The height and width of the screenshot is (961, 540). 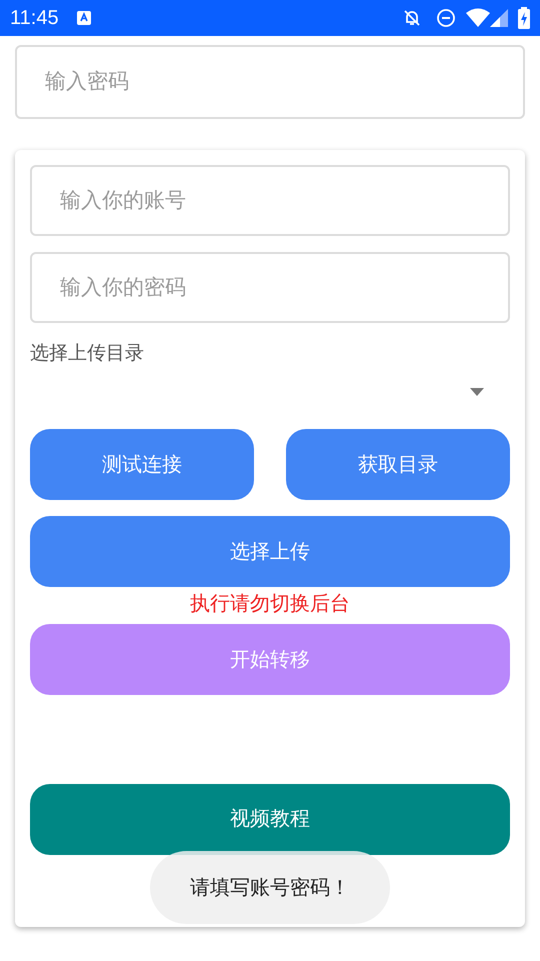 What do you see at coordinates (34, 18) in the screenshot?
I see `status-time: 11:45` at bounding box center [34, 18].